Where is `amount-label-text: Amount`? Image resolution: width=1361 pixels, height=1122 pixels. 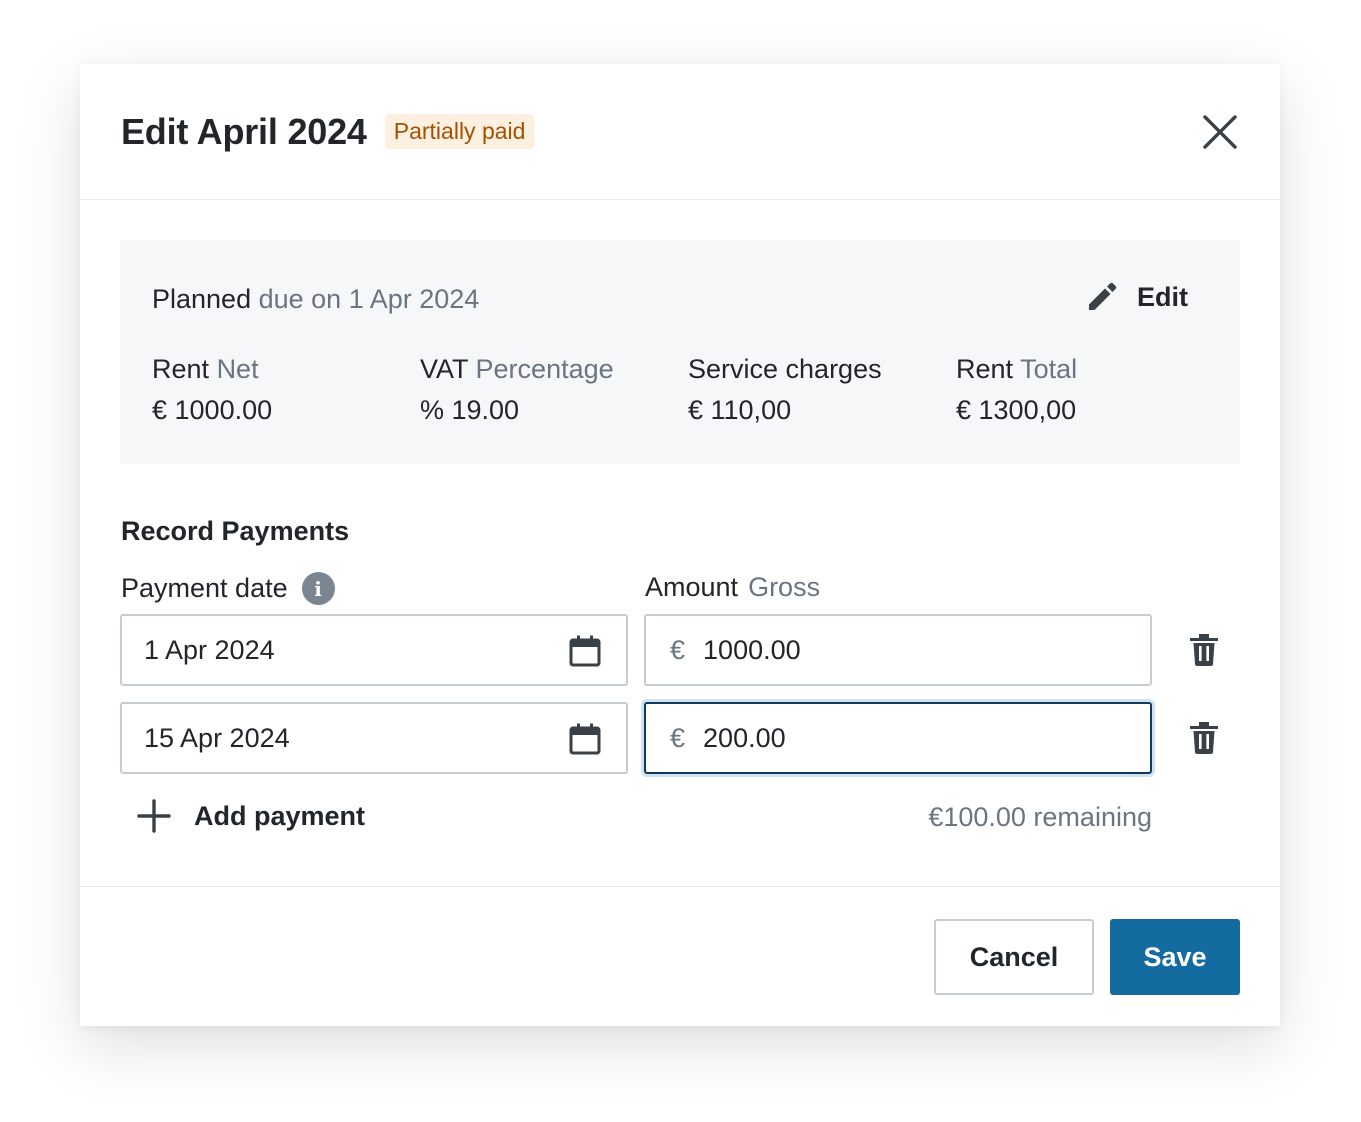 amount-label-text: Amount is located at coordinates (692, 587).